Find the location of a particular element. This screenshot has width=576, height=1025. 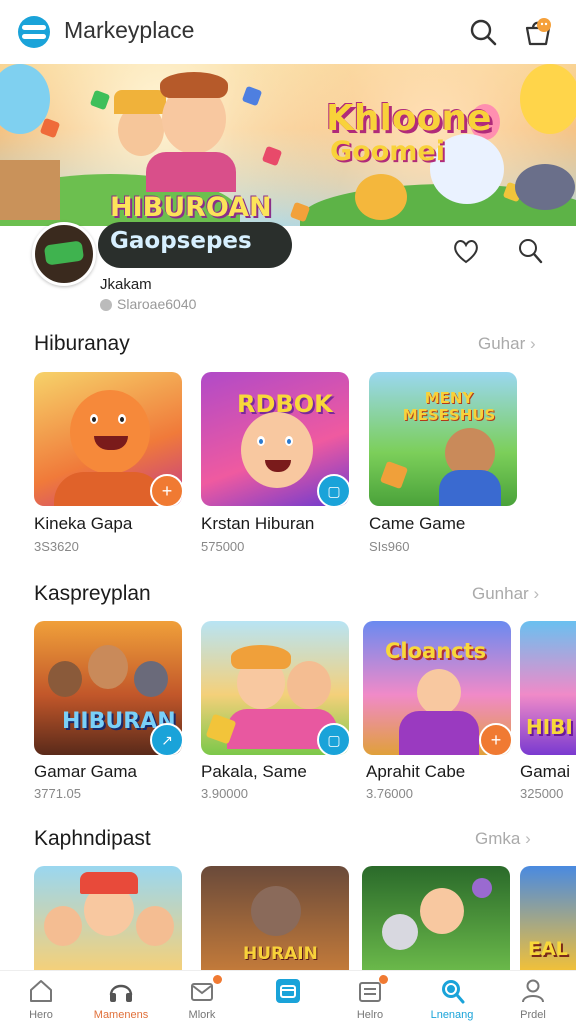

game-card-image: HURAIN is located at coordinates (275, 918).